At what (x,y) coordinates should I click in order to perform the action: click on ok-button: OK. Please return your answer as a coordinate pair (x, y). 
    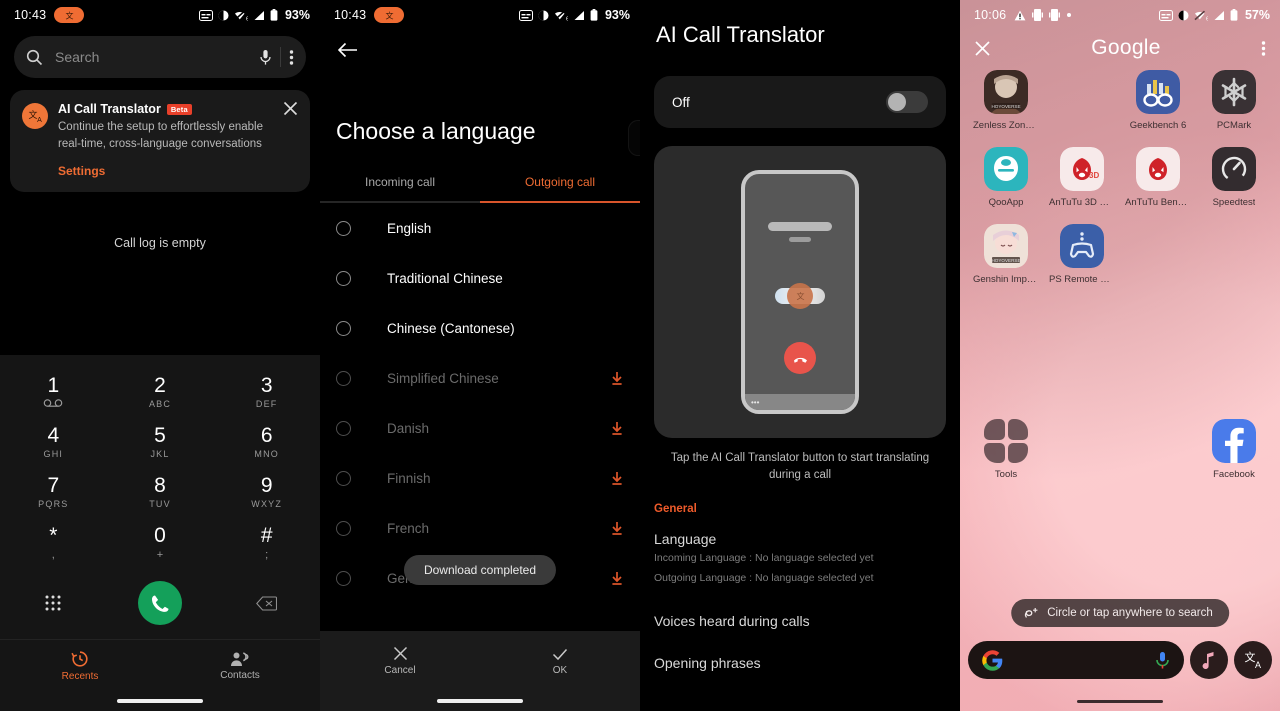
    Looking at the image, I should click on (560, 661).